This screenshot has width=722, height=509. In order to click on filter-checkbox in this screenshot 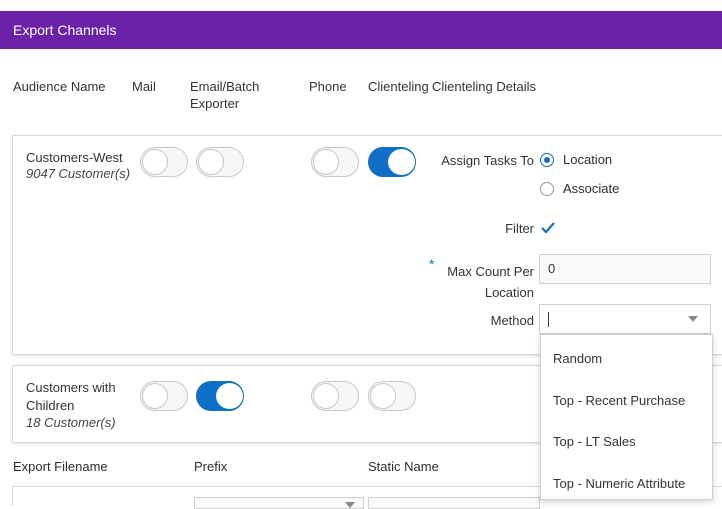, I will do `click(548, 228)`.